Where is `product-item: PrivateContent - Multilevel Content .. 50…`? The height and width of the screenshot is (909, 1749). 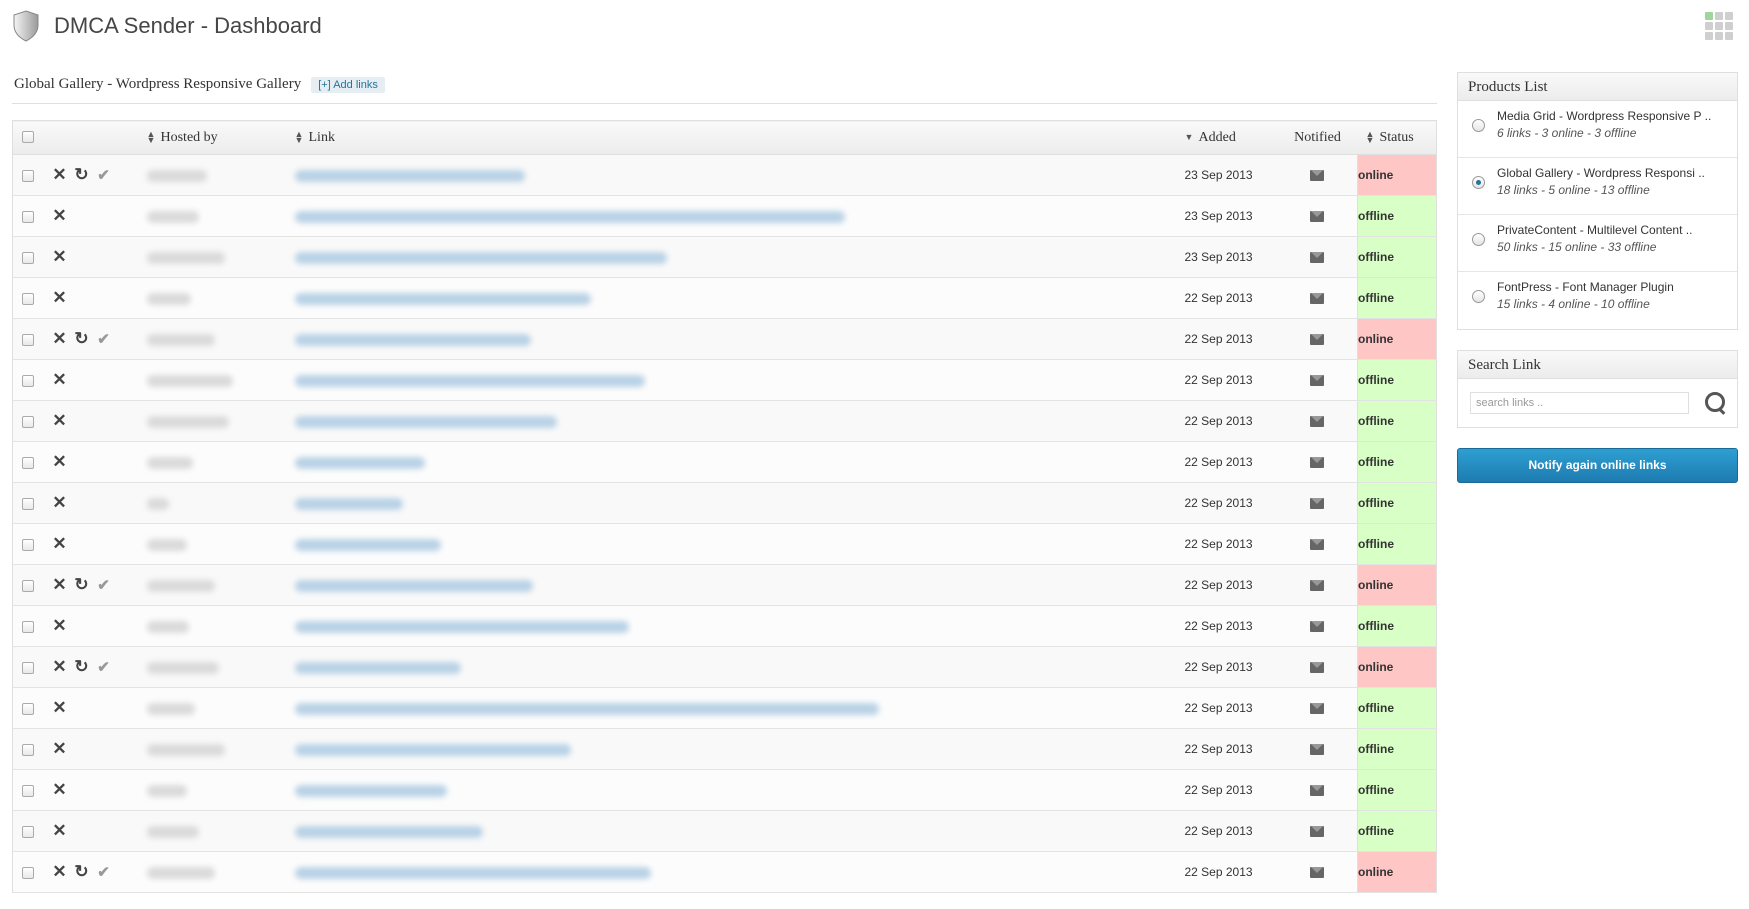 product-item: PrivateContent - Multilevel Content .. 50… is located at coordinates (1597, 243).